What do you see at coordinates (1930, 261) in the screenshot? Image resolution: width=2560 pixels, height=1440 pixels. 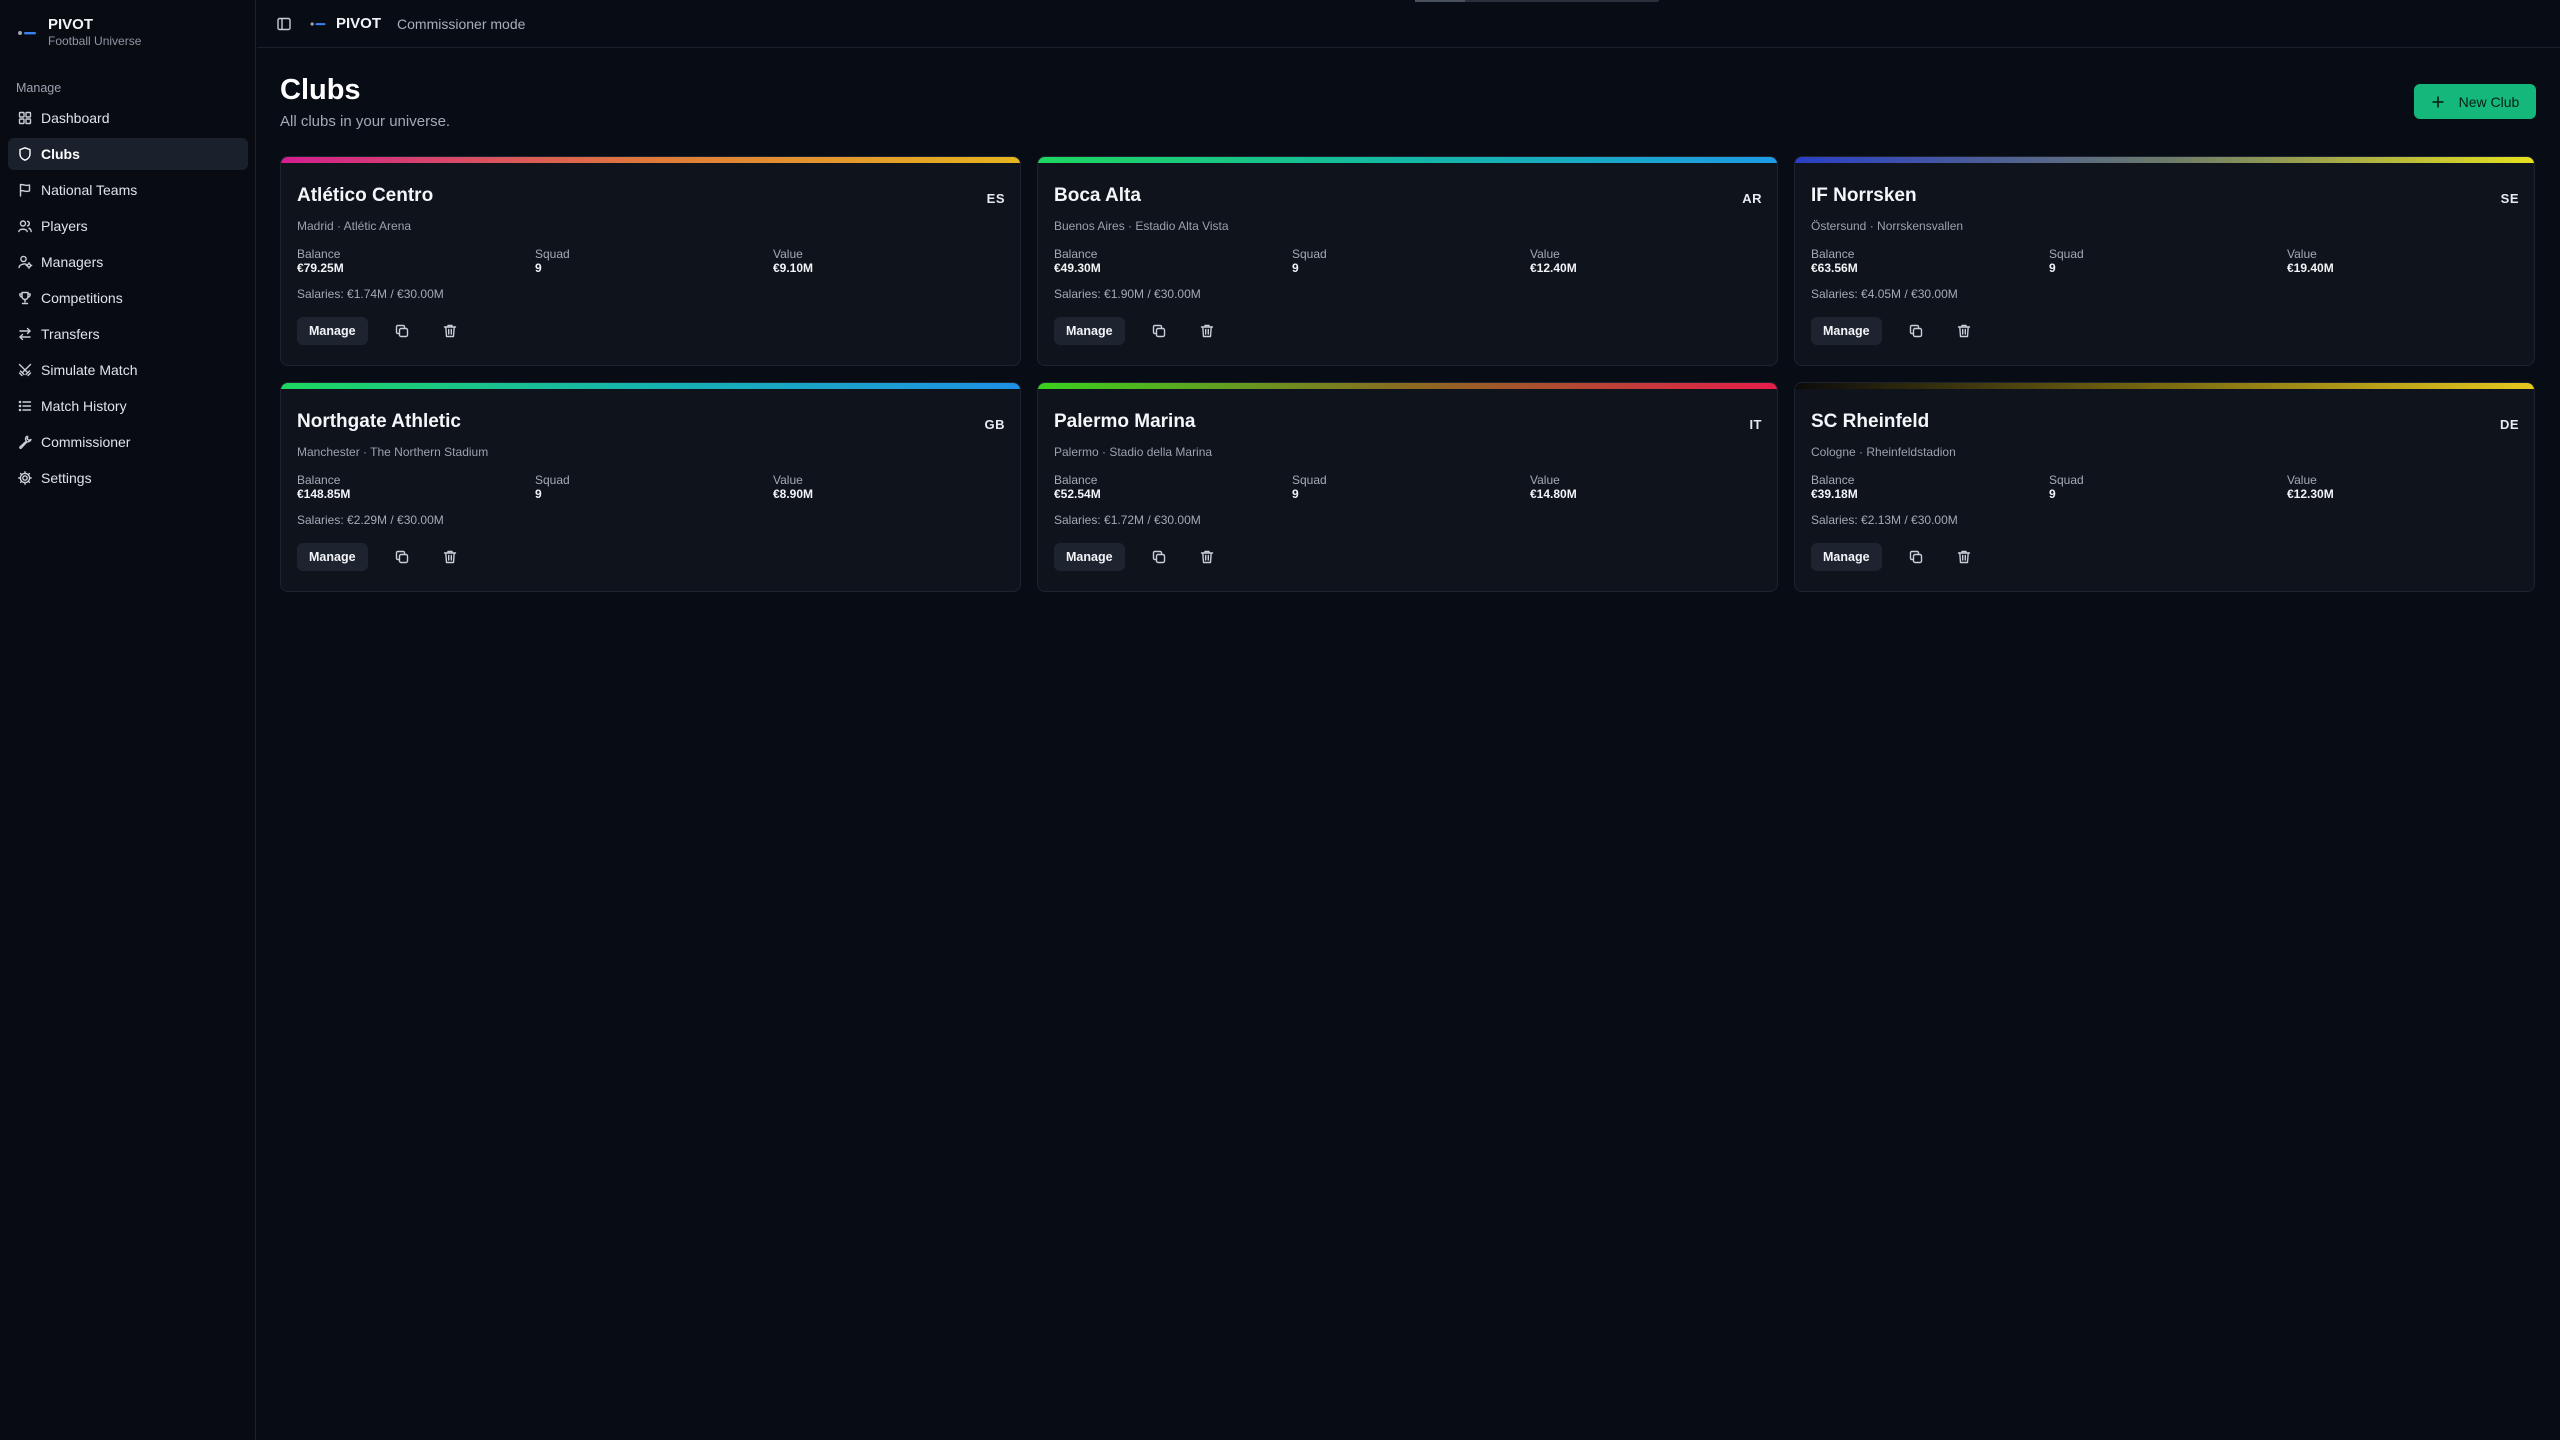 I see `stat-balance: Balance €63.56M` at bounding box center [1930, 261].